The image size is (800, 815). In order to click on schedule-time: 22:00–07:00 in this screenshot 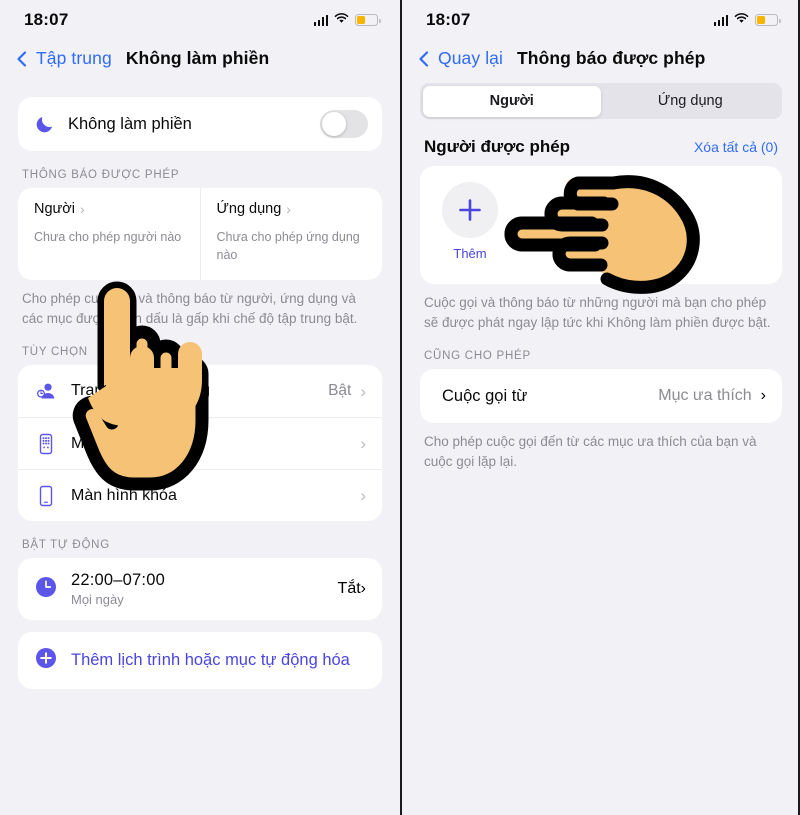, I will do `click(118, 580)`.